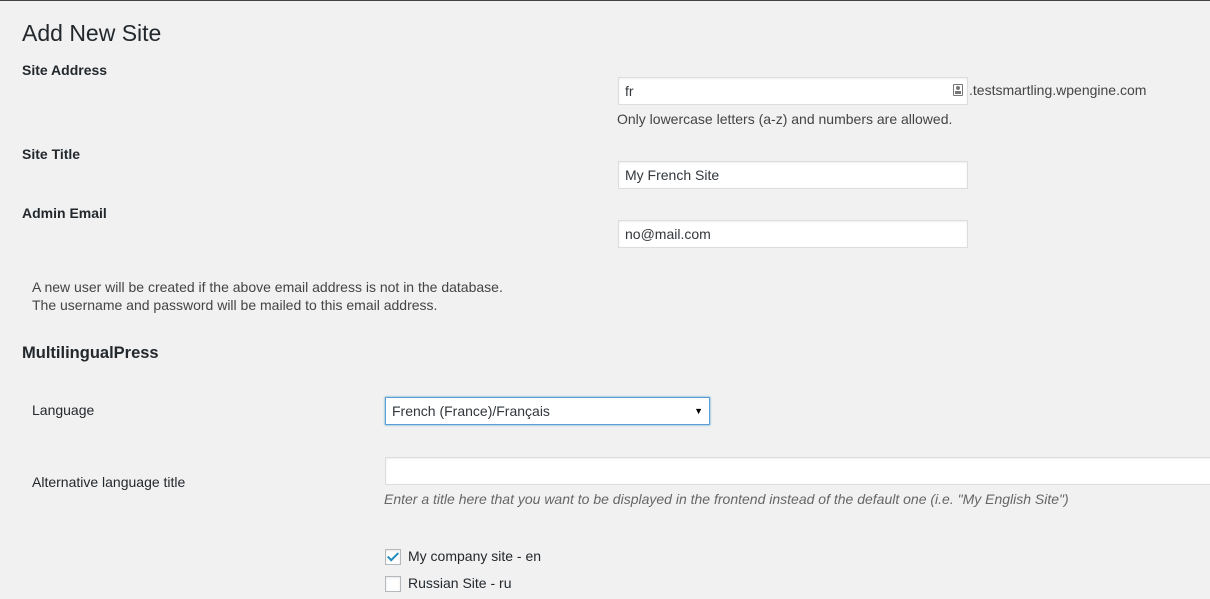 The height and width of the screenshot is (599, 1210). Describe the element at coordinates (393, 584) in the screenshot. I see `related-site-checkbox-ru` at that location.